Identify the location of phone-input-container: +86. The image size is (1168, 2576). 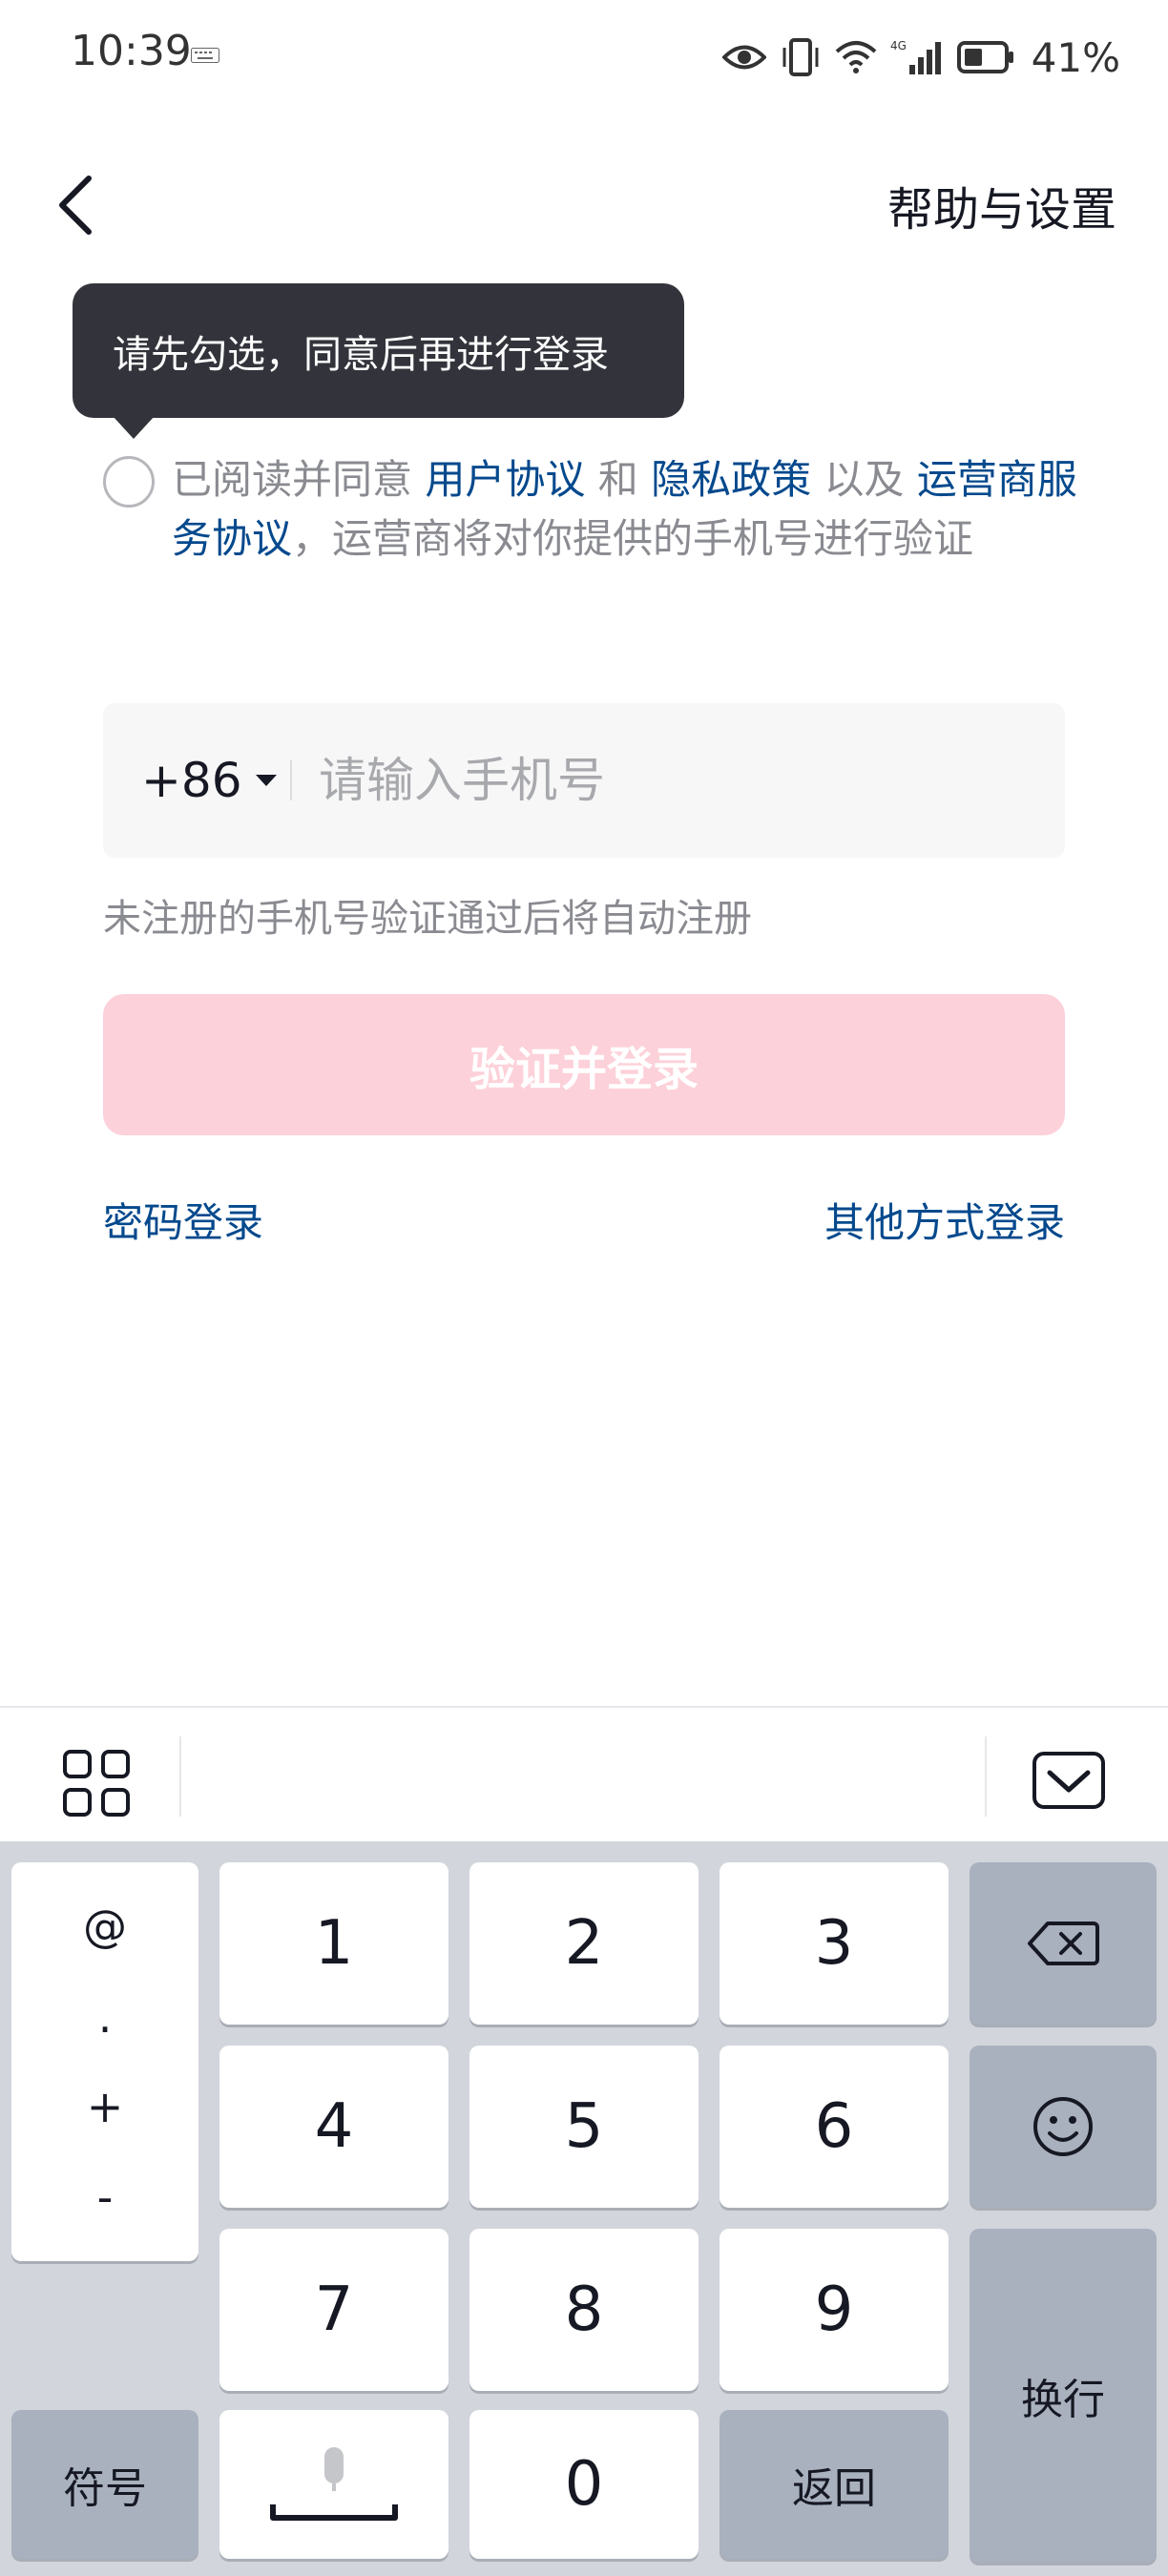
(584, 780).